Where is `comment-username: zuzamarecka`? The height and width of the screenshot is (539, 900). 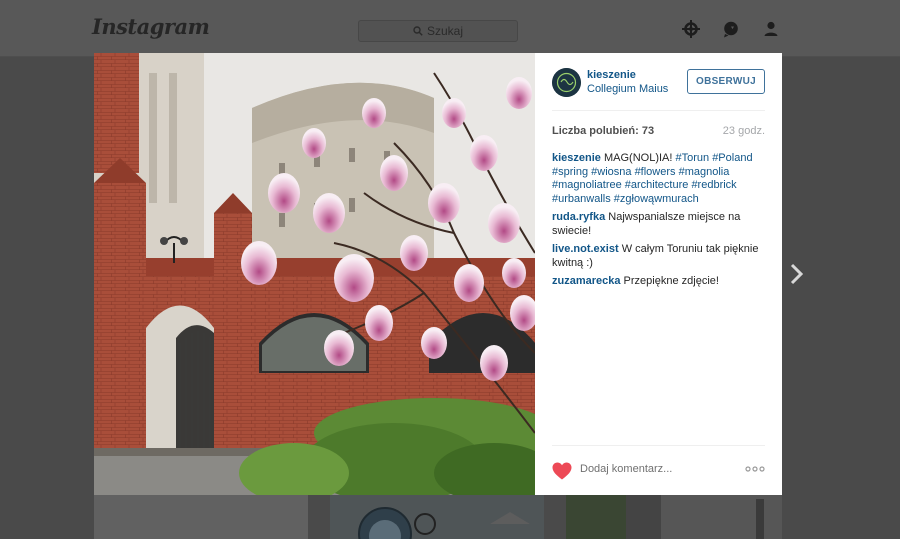
comment-username: zuzamarecka is located at coordinates (586, 281).